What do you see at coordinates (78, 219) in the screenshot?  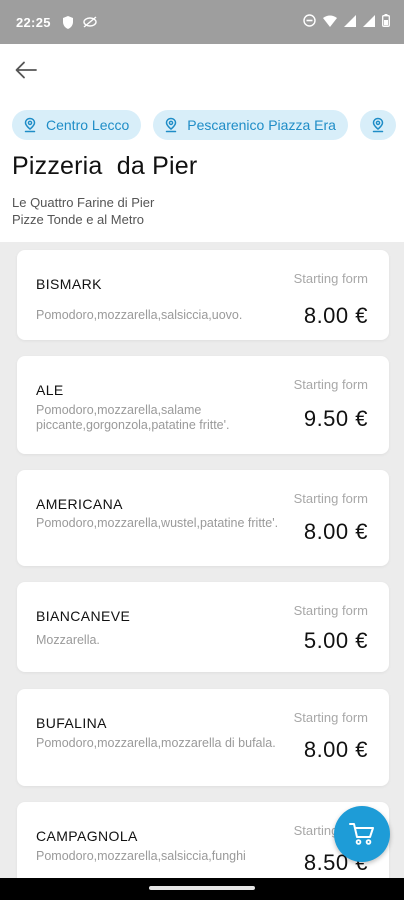 I see `subtitle-line: Pizze Tonde e al Metro` at bounding box center [78, 219].